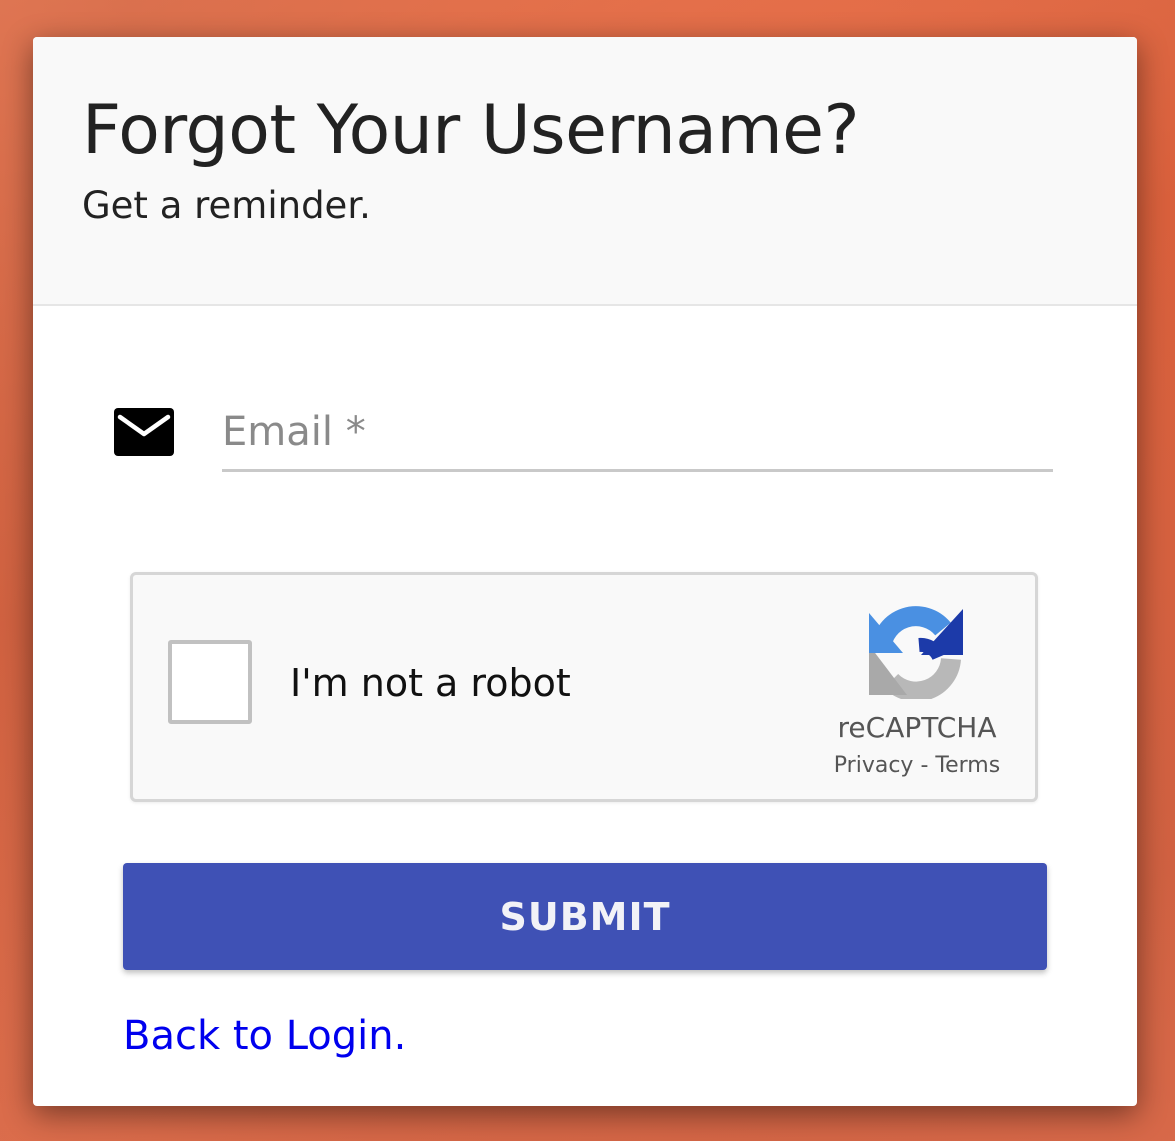 Image resolution: width=1175 pixels, height=1141 pixels. Describe the element at coordinates (874, 765) in the screenshot. I see `recaptcha-privacy-link: Privacy` at that location.